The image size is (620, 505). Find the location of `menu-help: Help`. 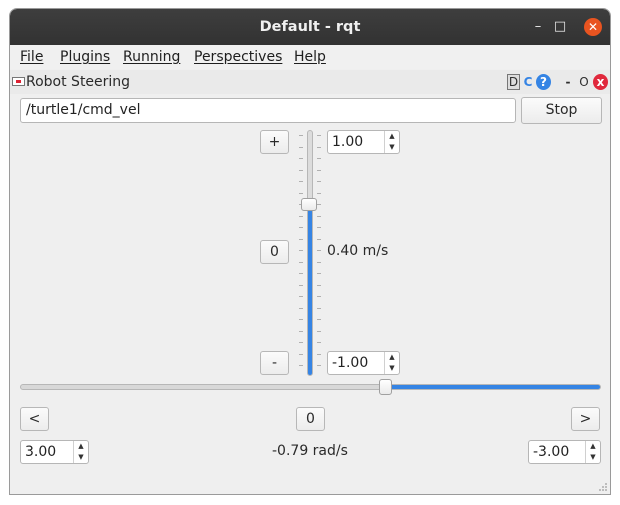

menu-help: Help is located at coordinates (310, 57).